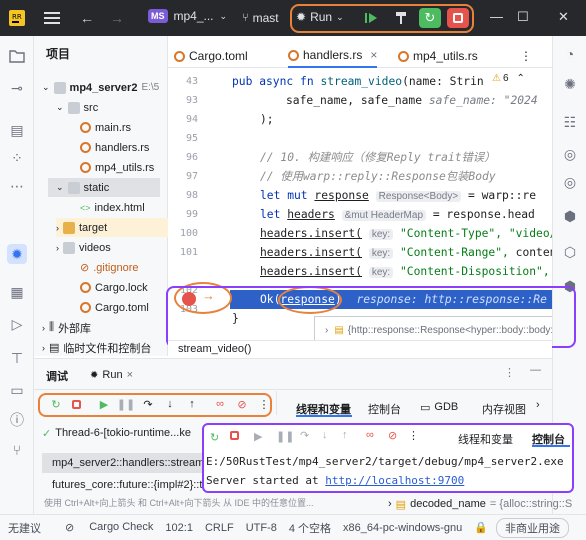  Describe the element at coordinates (122, 485) in the screenshot. I see `frame-item: futures_core::future::{impl#2}::t` at that location.